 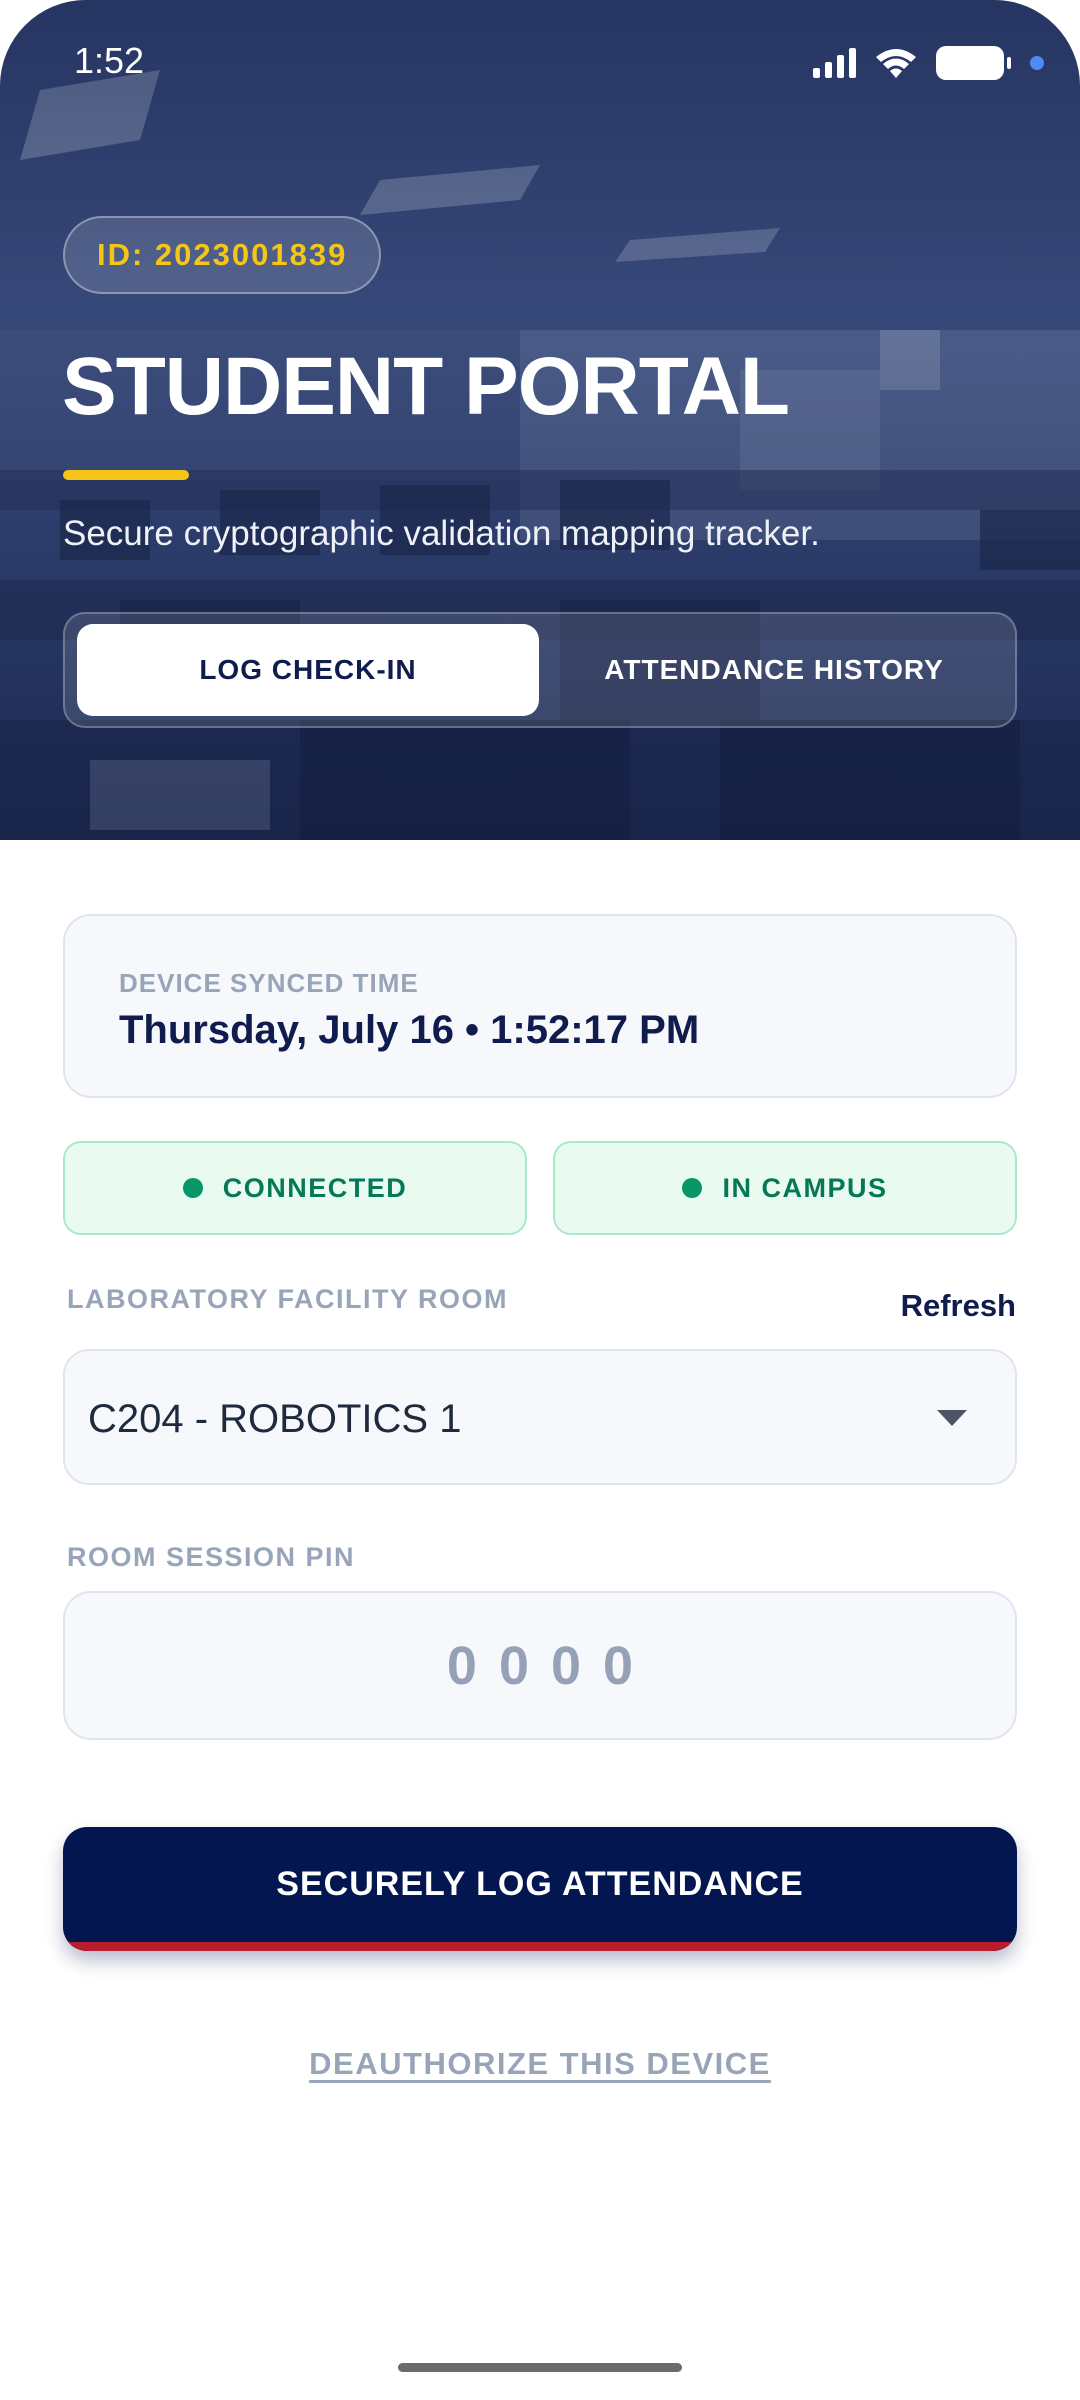 What do you see at coordinates (540, 65) in the screenshot?
I see `status-bar: 1:52` at bounding box center [540, 65].